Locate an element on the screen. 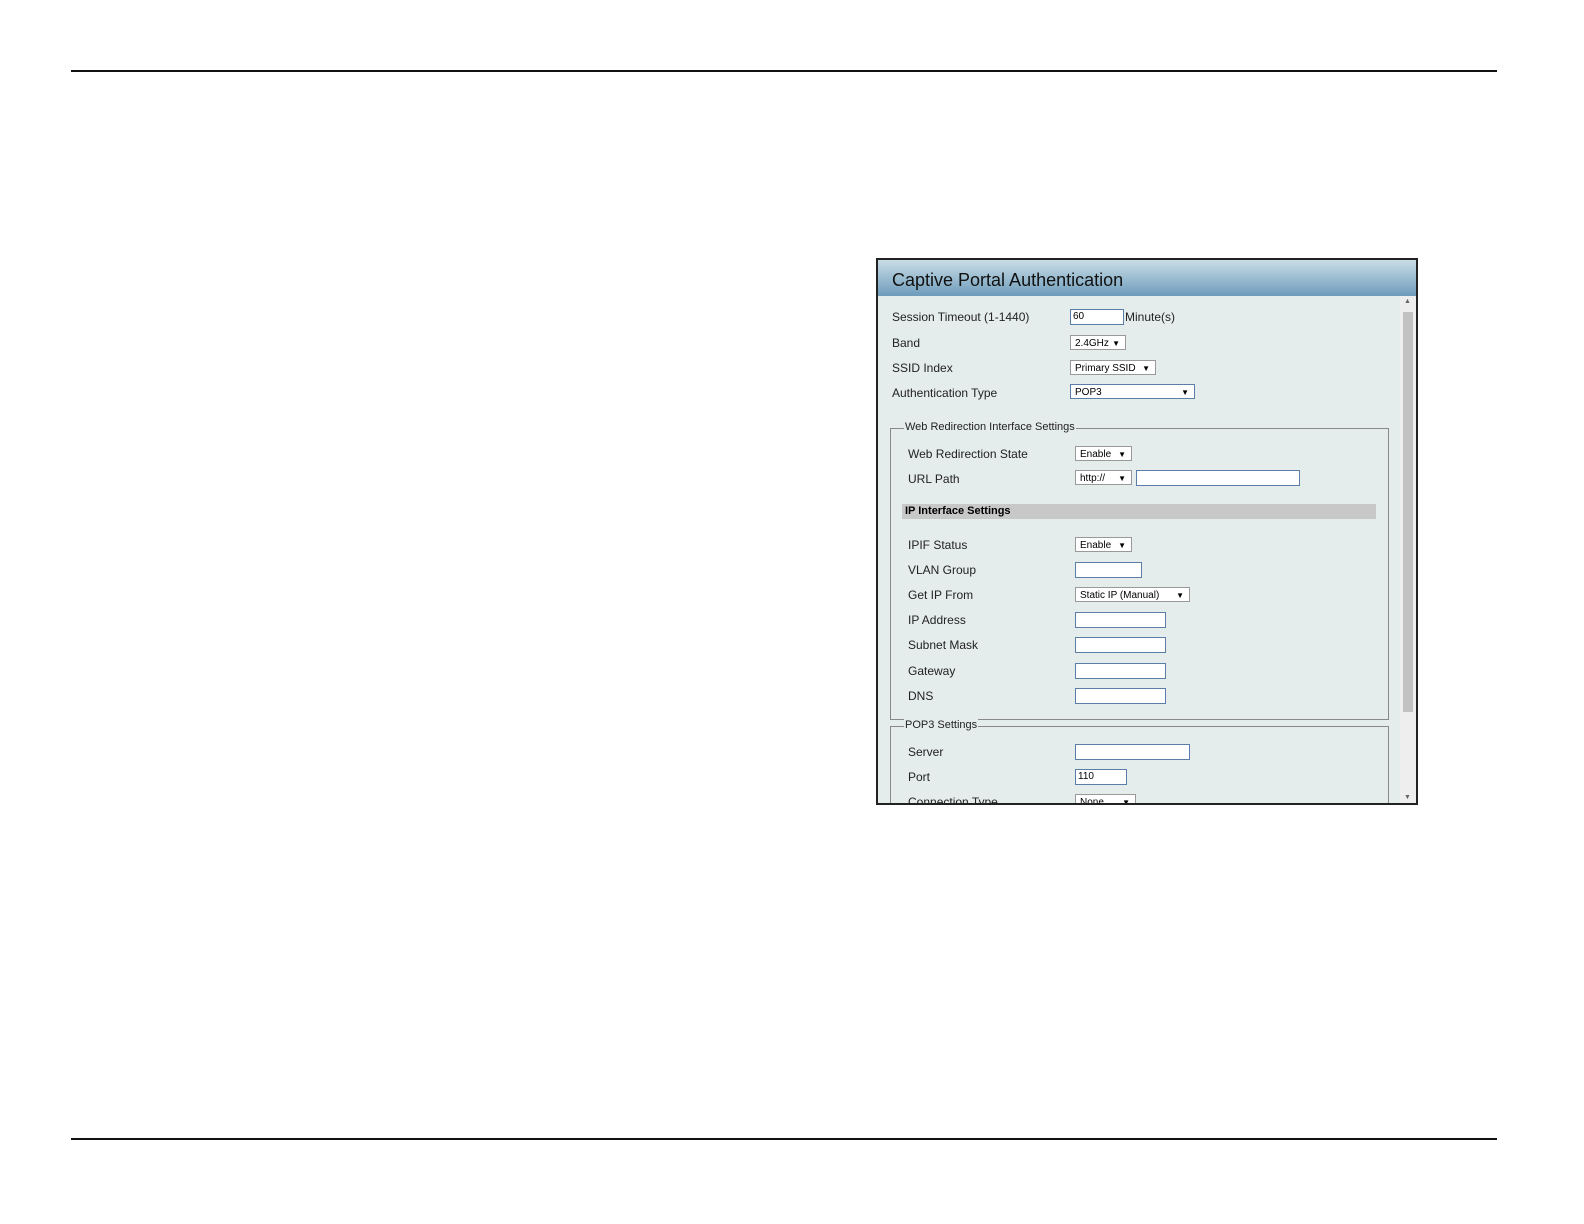  dns-label: DNS is located at coordinates (921, 696).